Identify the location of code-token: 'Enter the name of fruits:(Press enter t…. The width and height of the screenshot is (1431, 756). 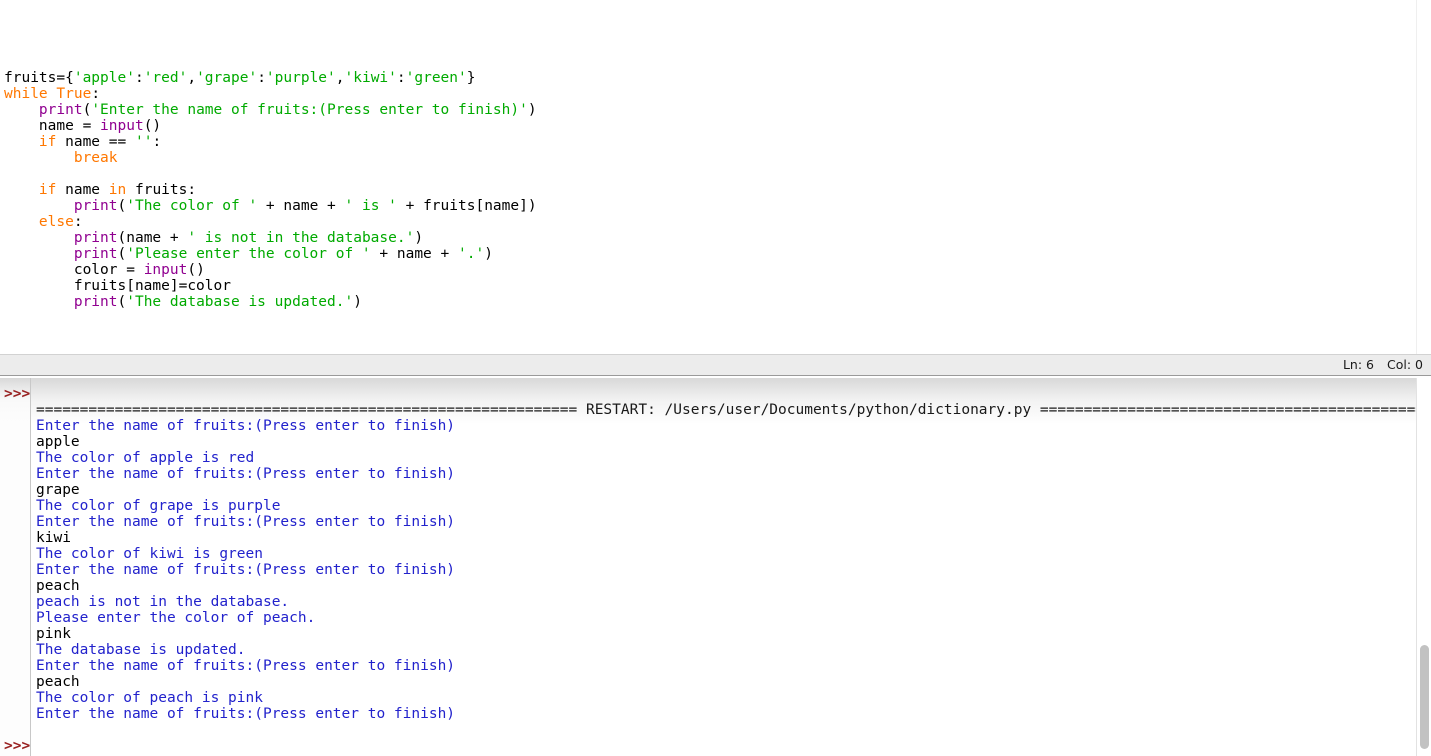
(309, 110).